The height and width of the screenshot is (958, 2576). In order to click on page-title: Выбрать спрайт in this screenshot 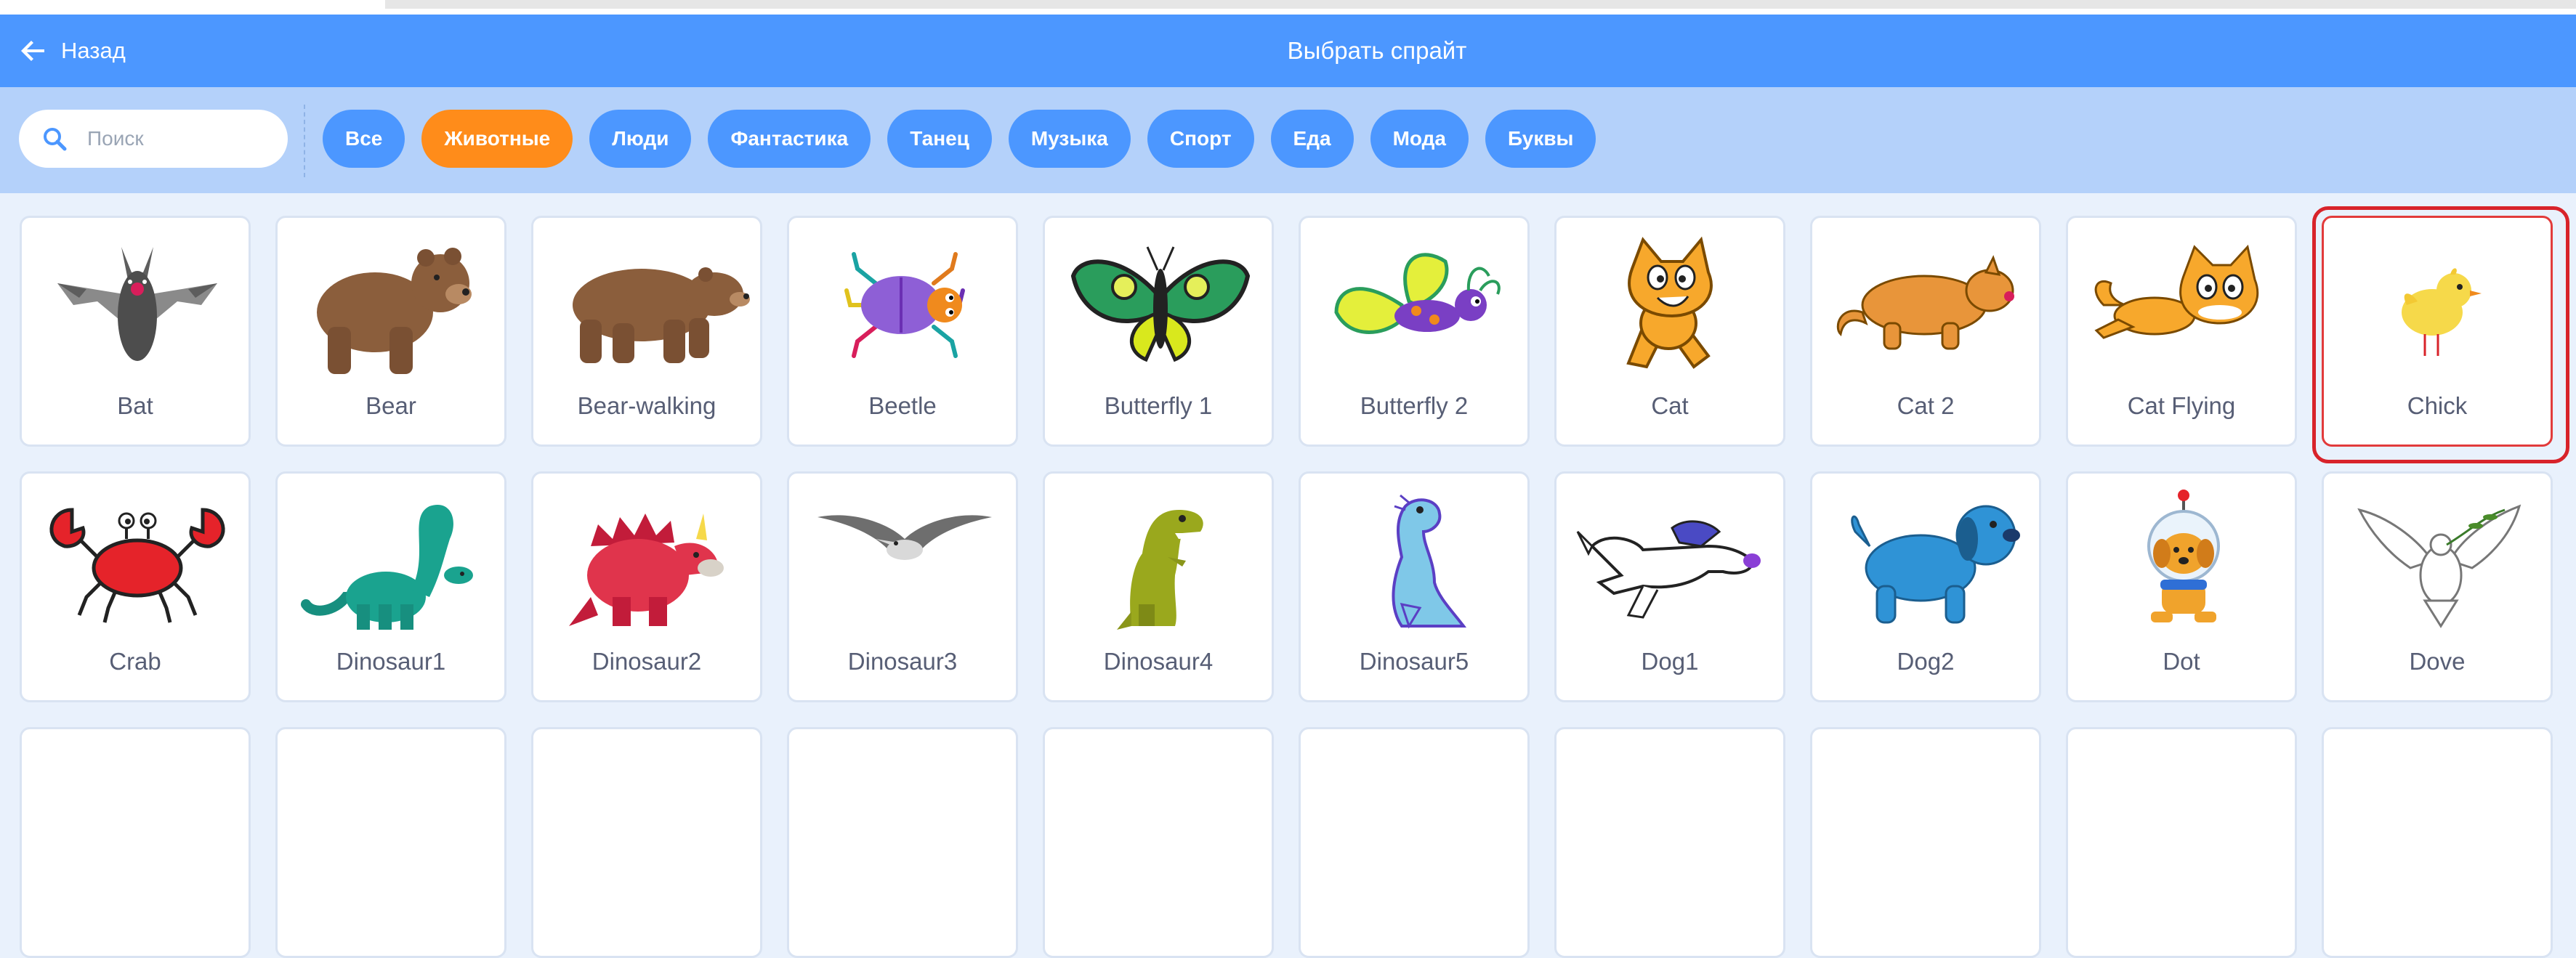, I will do `click(1377, 50)`.